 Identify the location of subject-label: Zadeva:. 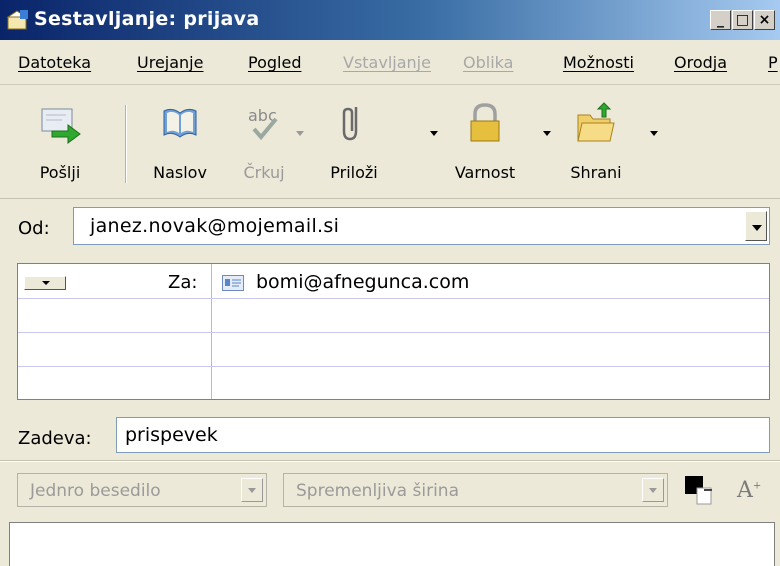
(55, 438).